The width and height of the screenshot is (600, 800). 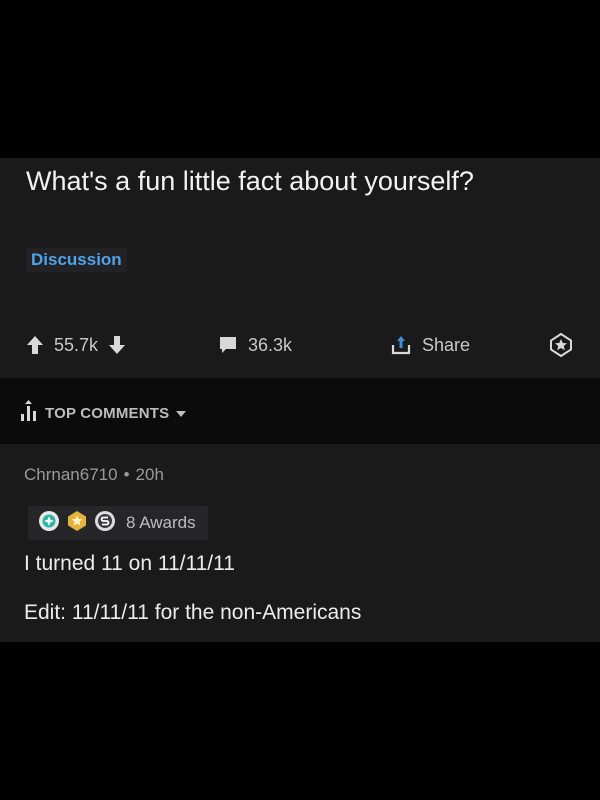 What do you see at coordinates (117, 345) in the screenshot?
I see `downvote-arrow-icon` at bounding box center [117, 345].